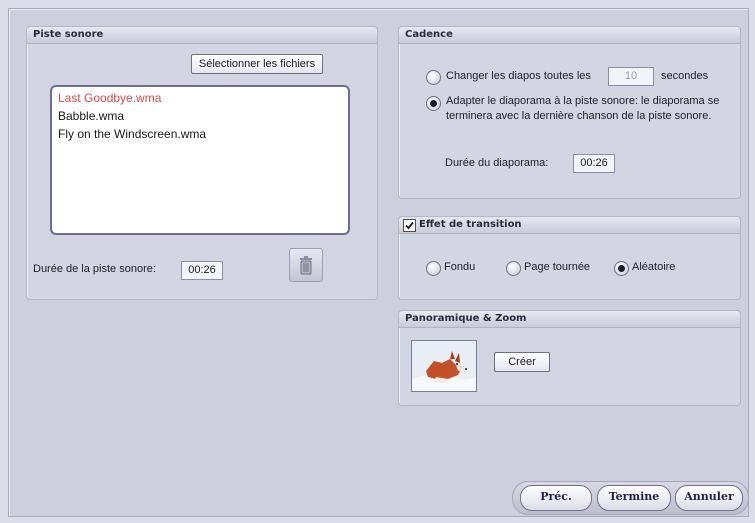  What do you see at coordinates (556, 498) in the screenshot?
I see `prev-button: Préc.` at bounding box center [556, 498].